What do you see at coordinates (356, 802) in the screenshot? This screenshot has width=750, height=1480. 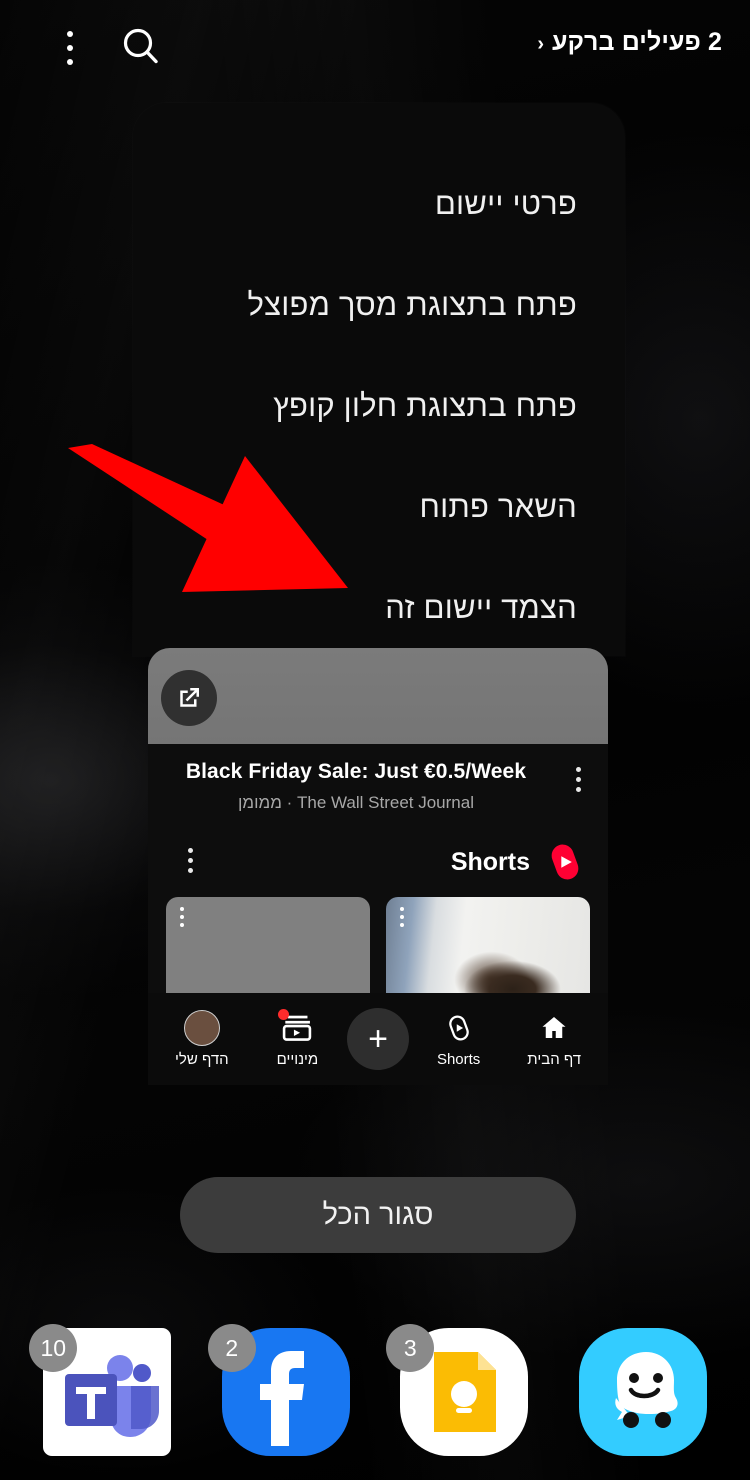 I see `ad-subtitle: The Wall Street Journal · ממומן` at bounding box center [356, 802].